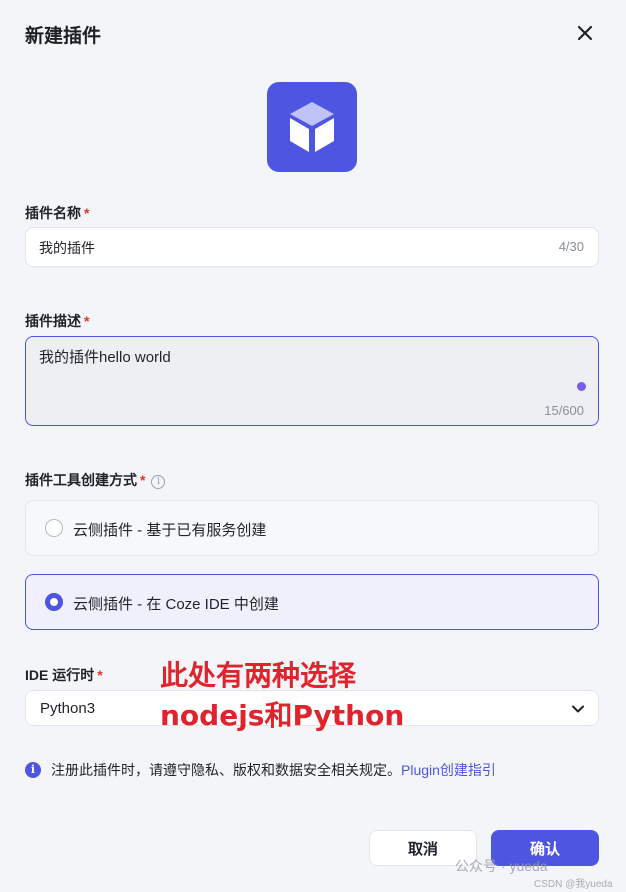 The height and width of the screenshot is (892, 626). I want to click on watermark-text-csdn: CSDN @我yueda, so click(573, 884).